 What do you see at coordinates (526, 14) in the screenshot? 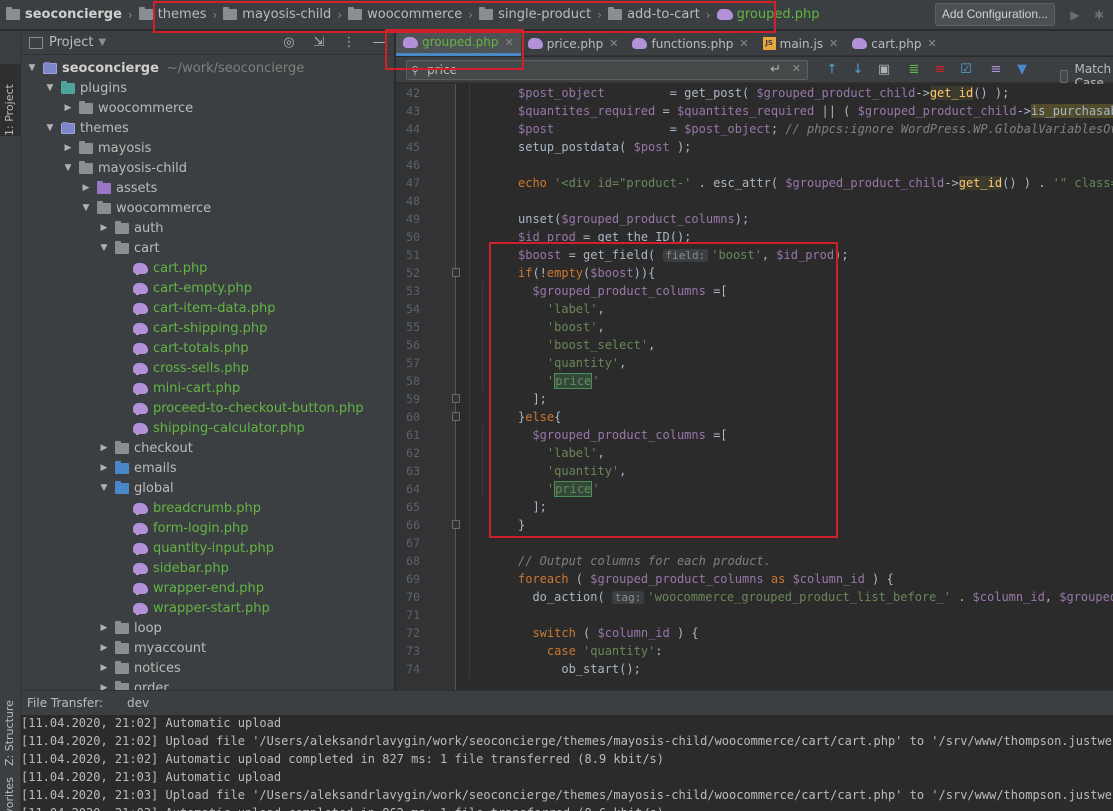
I see `breadcrumb-item: › single-product` at bounding box center [526, 14].